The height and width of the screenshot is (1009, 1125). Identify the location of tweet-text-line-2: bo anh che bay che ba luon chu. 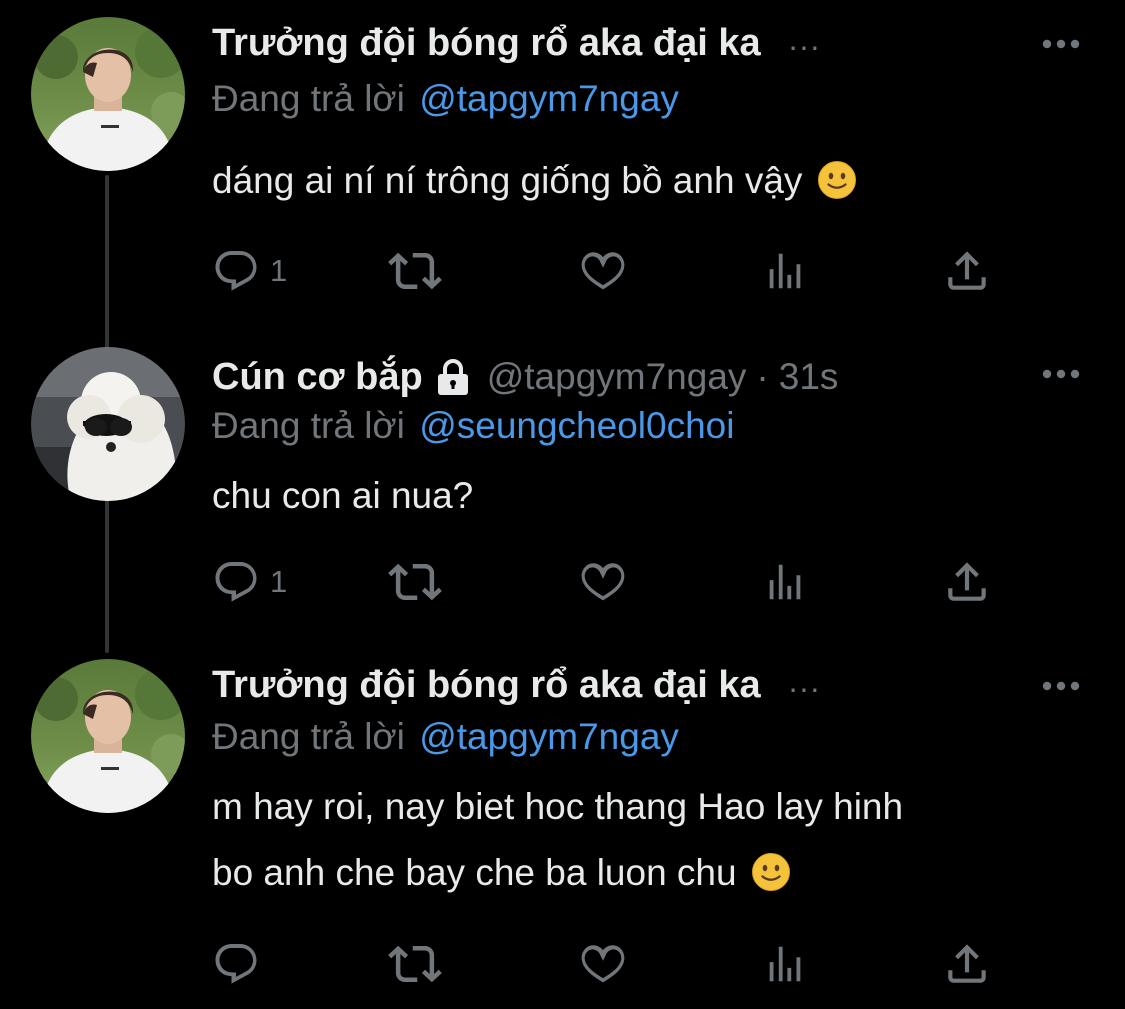
(474, 872).